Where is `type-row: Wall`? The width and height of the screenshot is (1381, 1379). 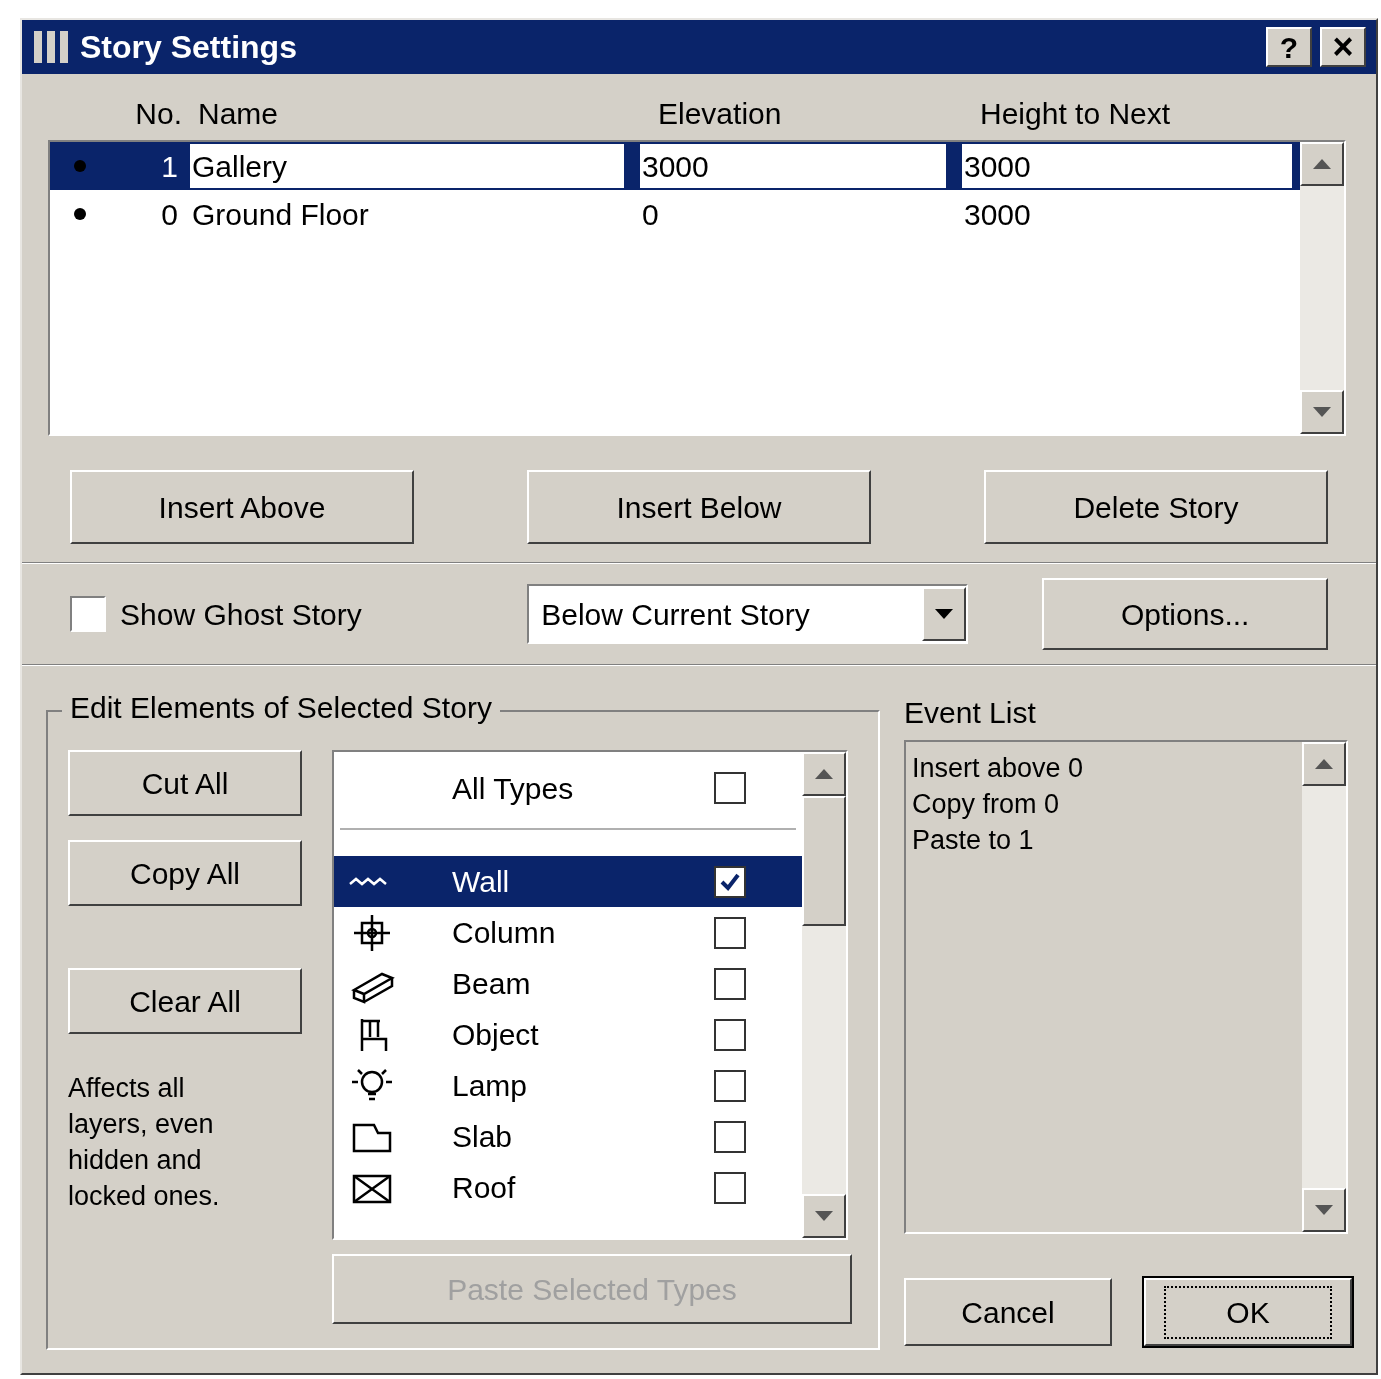
type-row: Wall is located at coordinates (568, 881).